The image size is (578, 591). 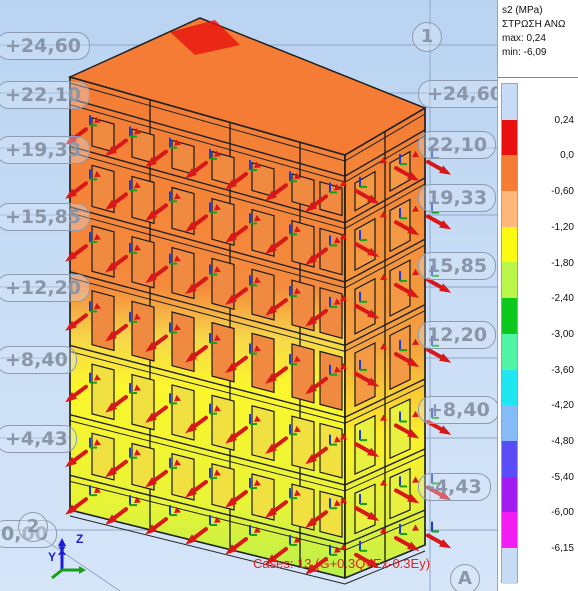 What do you see at coordinates (80, 539) in the screenshot?
I see `triad-z-label: Z` at bounding box center [80, 539].